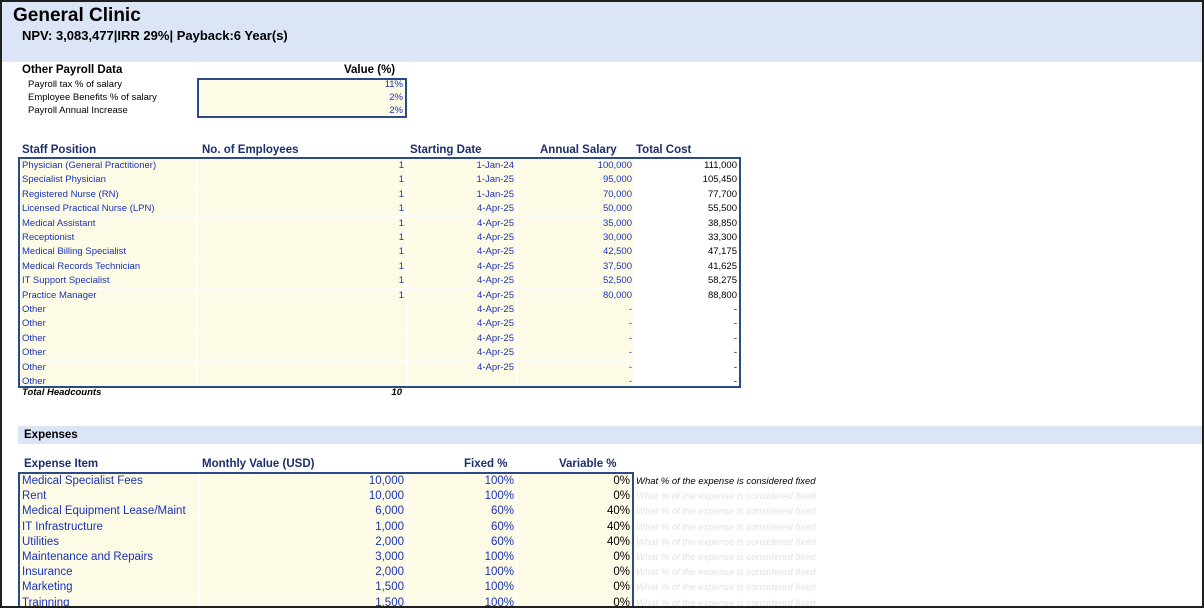 The image size is (1204, 608). What do you see at coordinates (578, 150) in the screenshot?
I see `annual-salary-header: Annual Salary` at bounding box center [578, 150].